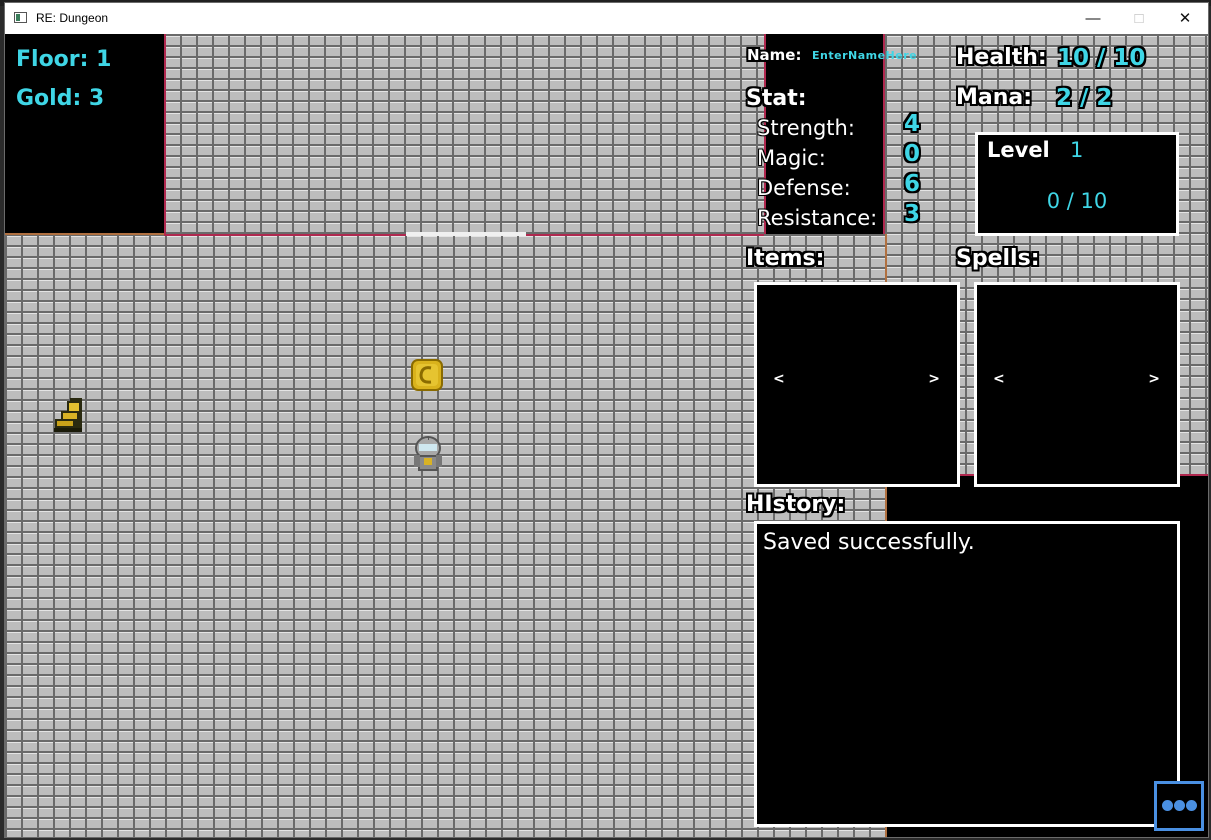 This screenshot has width=1211, height=840. I want to click on stat-magic-label: Magic:, so click(791, 158).